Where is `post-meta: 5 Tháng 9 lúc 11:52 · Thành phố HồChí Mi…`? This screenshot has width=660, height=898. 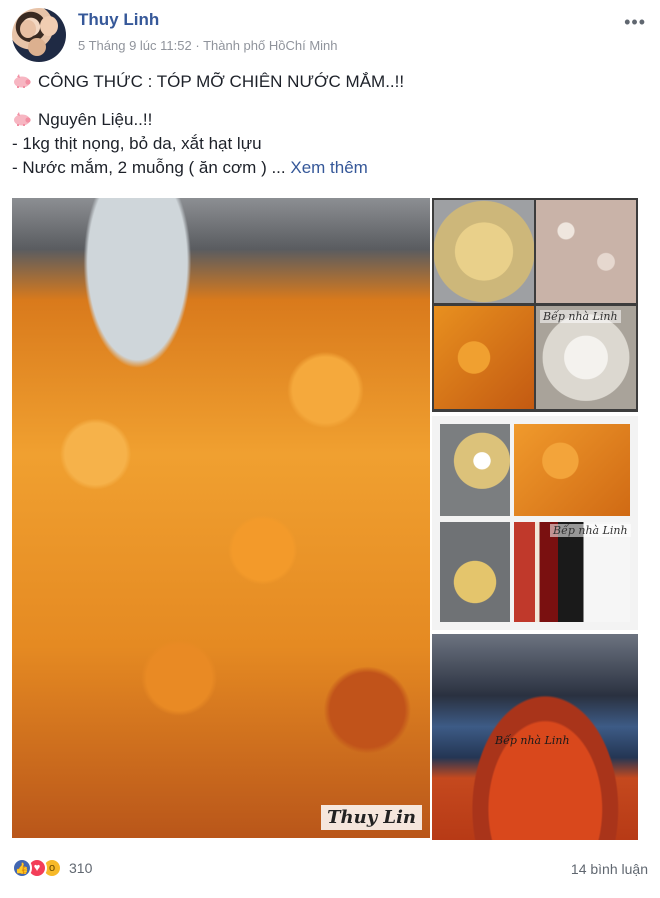
post-meta: 5 Tháng 9 lúc 11:52 · Thành phố HồChí Mi… is located at coordinates (208, 45).